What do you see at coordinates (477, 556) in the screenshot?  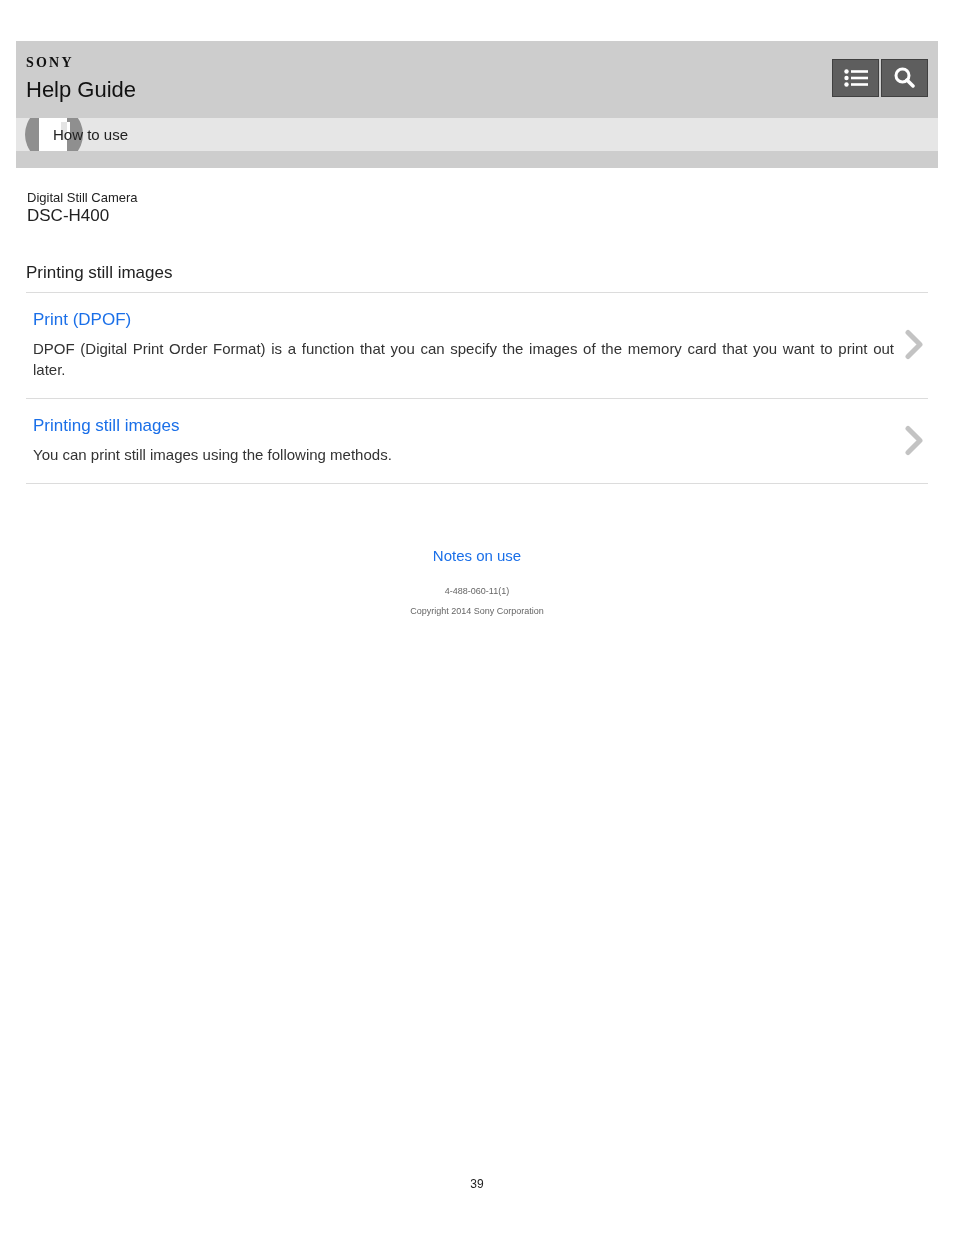 I see `notes-link: Notes on use` at bounding box center [477, 556].